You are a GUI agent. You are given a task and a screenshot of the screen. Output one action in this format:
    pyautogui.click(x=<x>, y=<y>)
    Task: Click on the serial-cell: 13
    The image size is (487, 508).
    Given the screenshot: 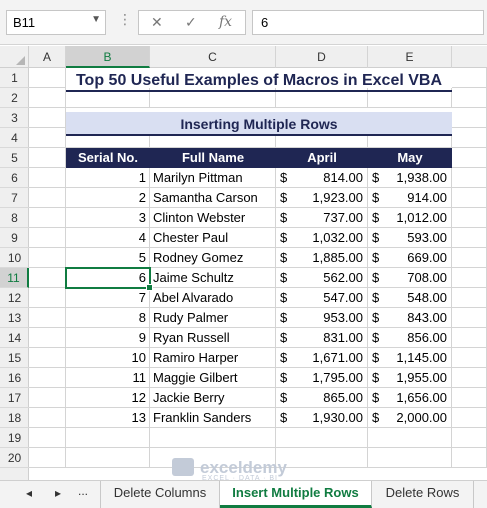 What is the action you would take?
    pyautogui.click(x=108, y=418)
    